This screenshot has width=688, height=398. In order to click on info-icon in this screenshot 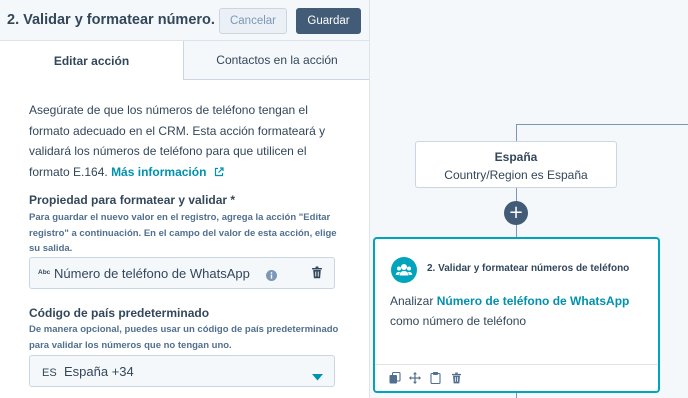, I will do `click(271, 277)`.